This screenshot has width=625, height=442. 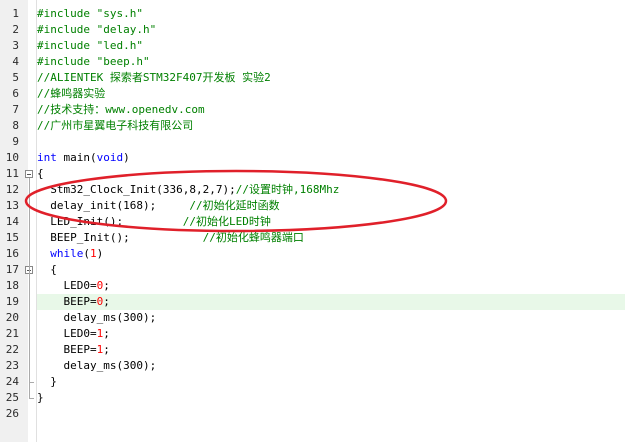 What do you see at coordinates (133, 205) in the screenshot?
I see `code-token: 168` at bounding box center [133, 205].